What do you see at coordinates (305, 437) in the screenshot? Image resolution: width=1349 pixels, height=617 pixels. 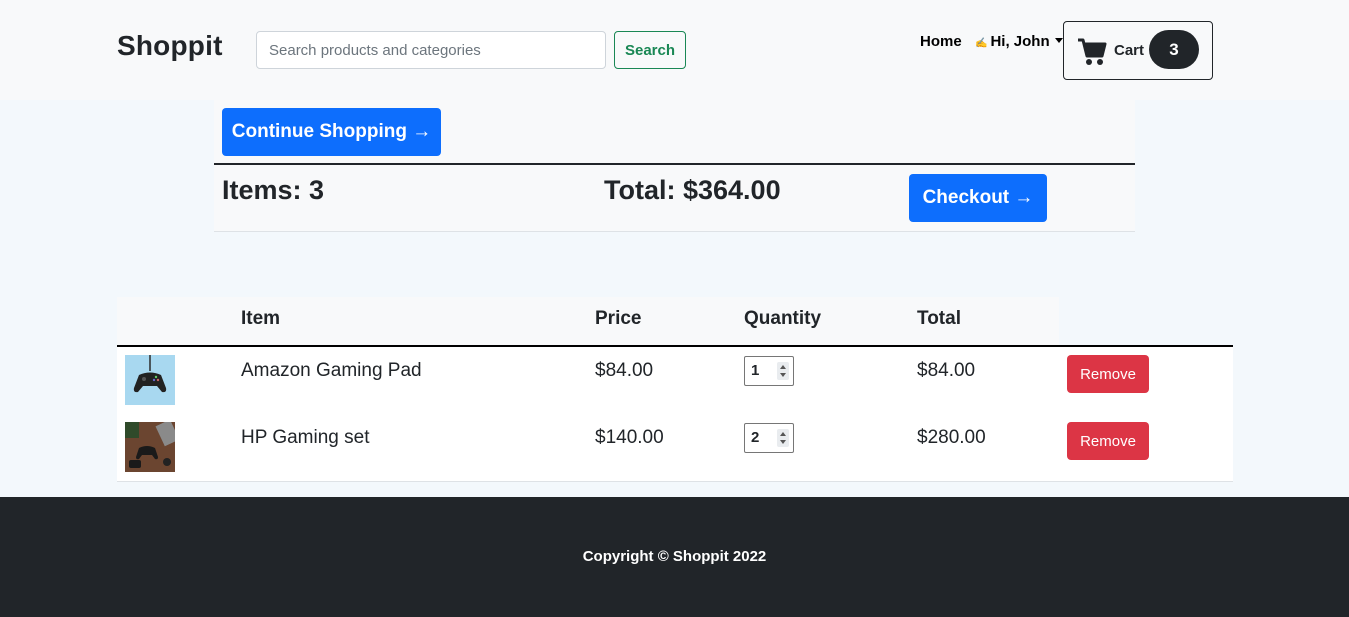 I see `item-name: HP Gaming set` at bounding box center [305, 437].